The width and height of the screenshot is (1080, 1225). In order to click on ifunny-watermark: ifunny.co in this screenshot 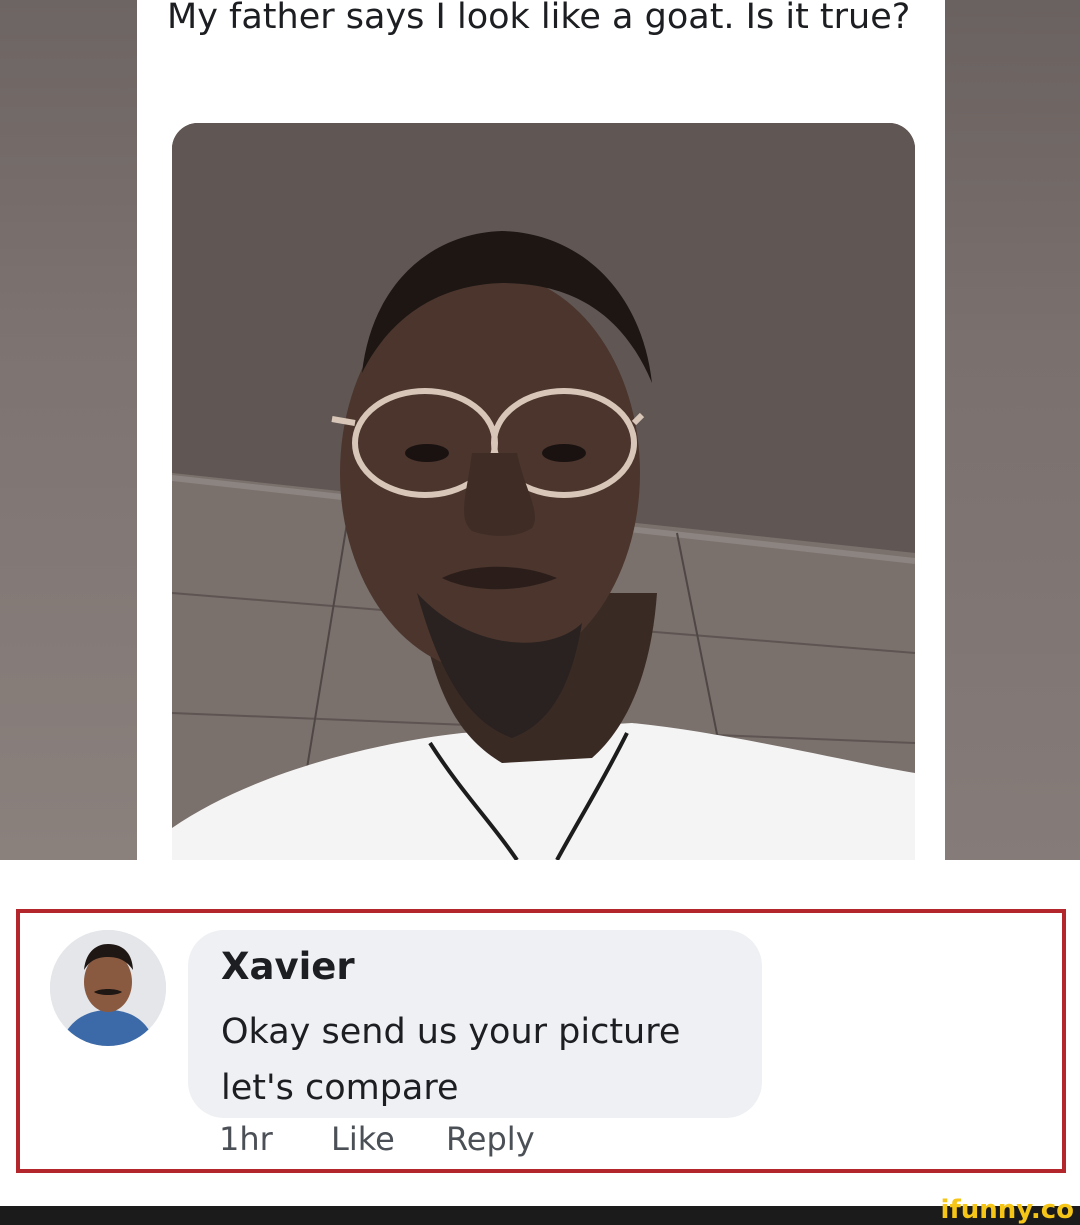, I will do `click(1007, 1210)`.